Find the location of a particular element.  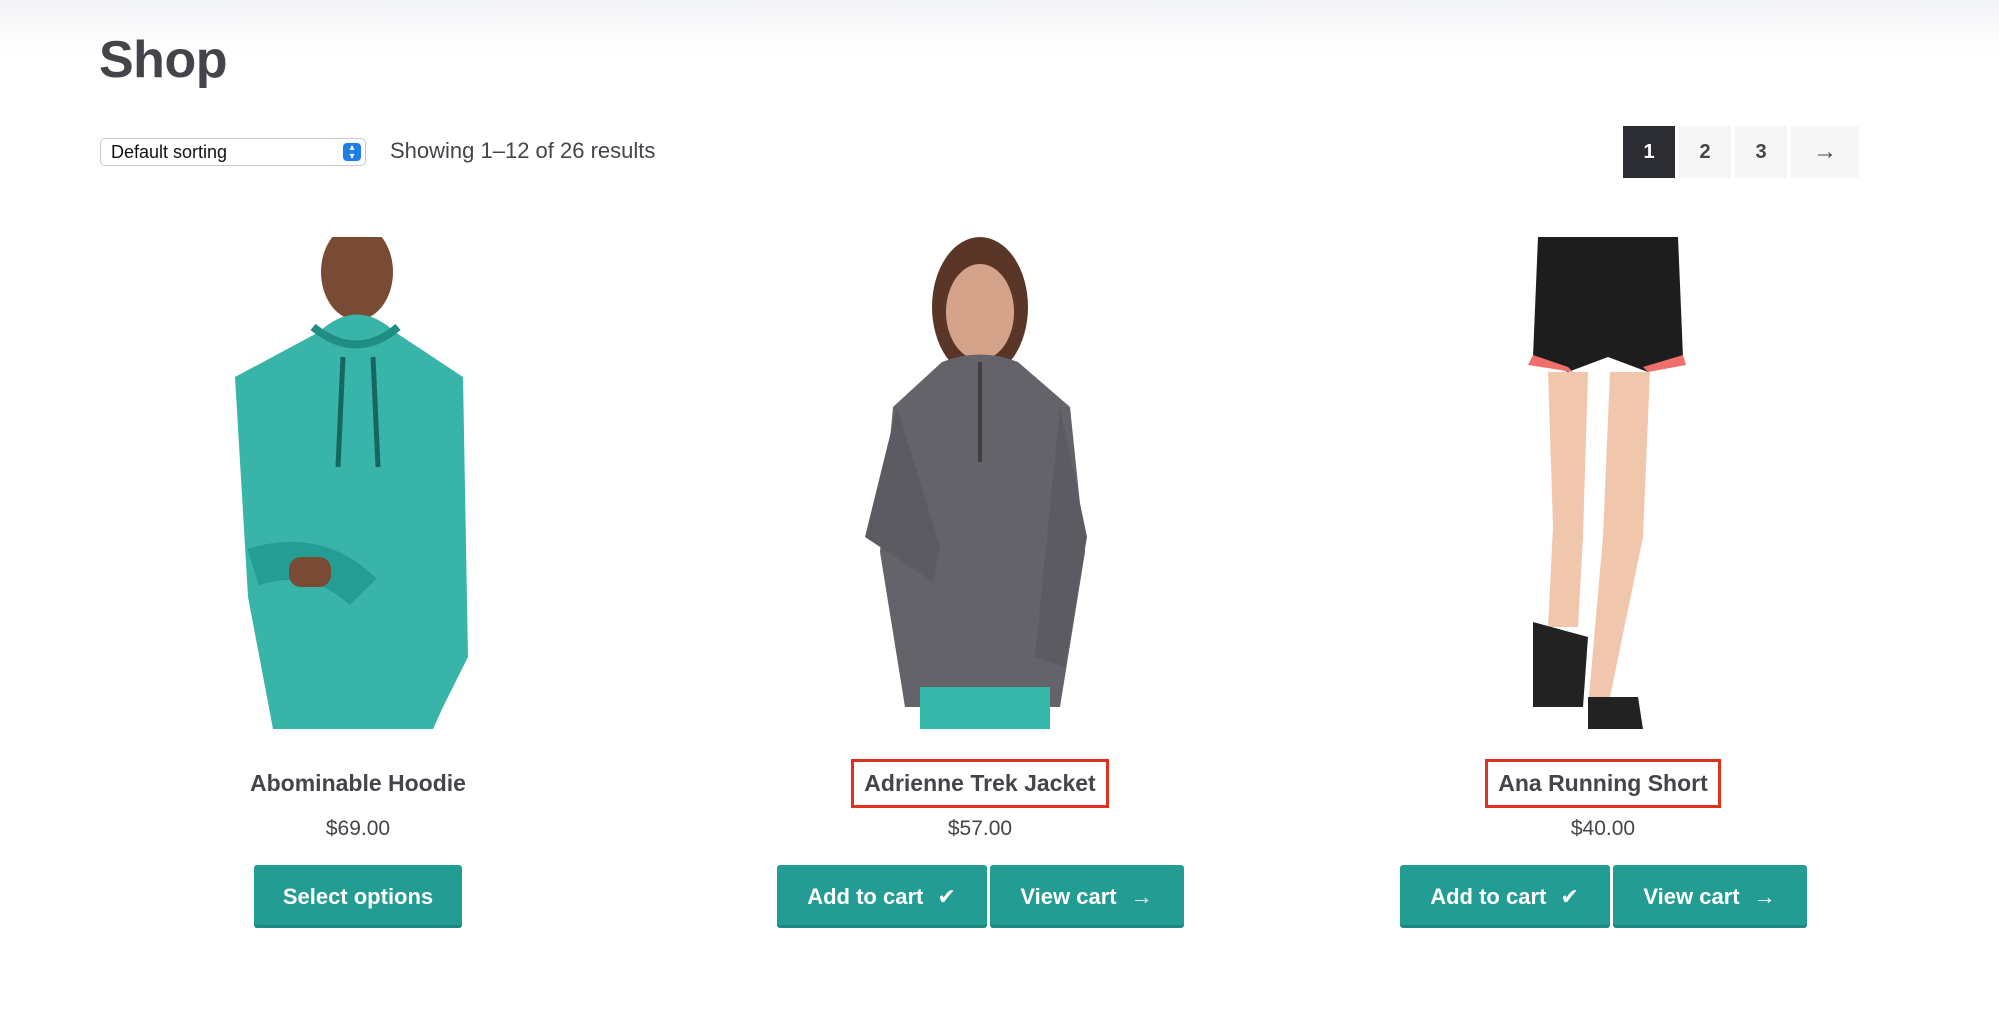

product-price-jacket: $57.00 is located at coordinates (980, 828).